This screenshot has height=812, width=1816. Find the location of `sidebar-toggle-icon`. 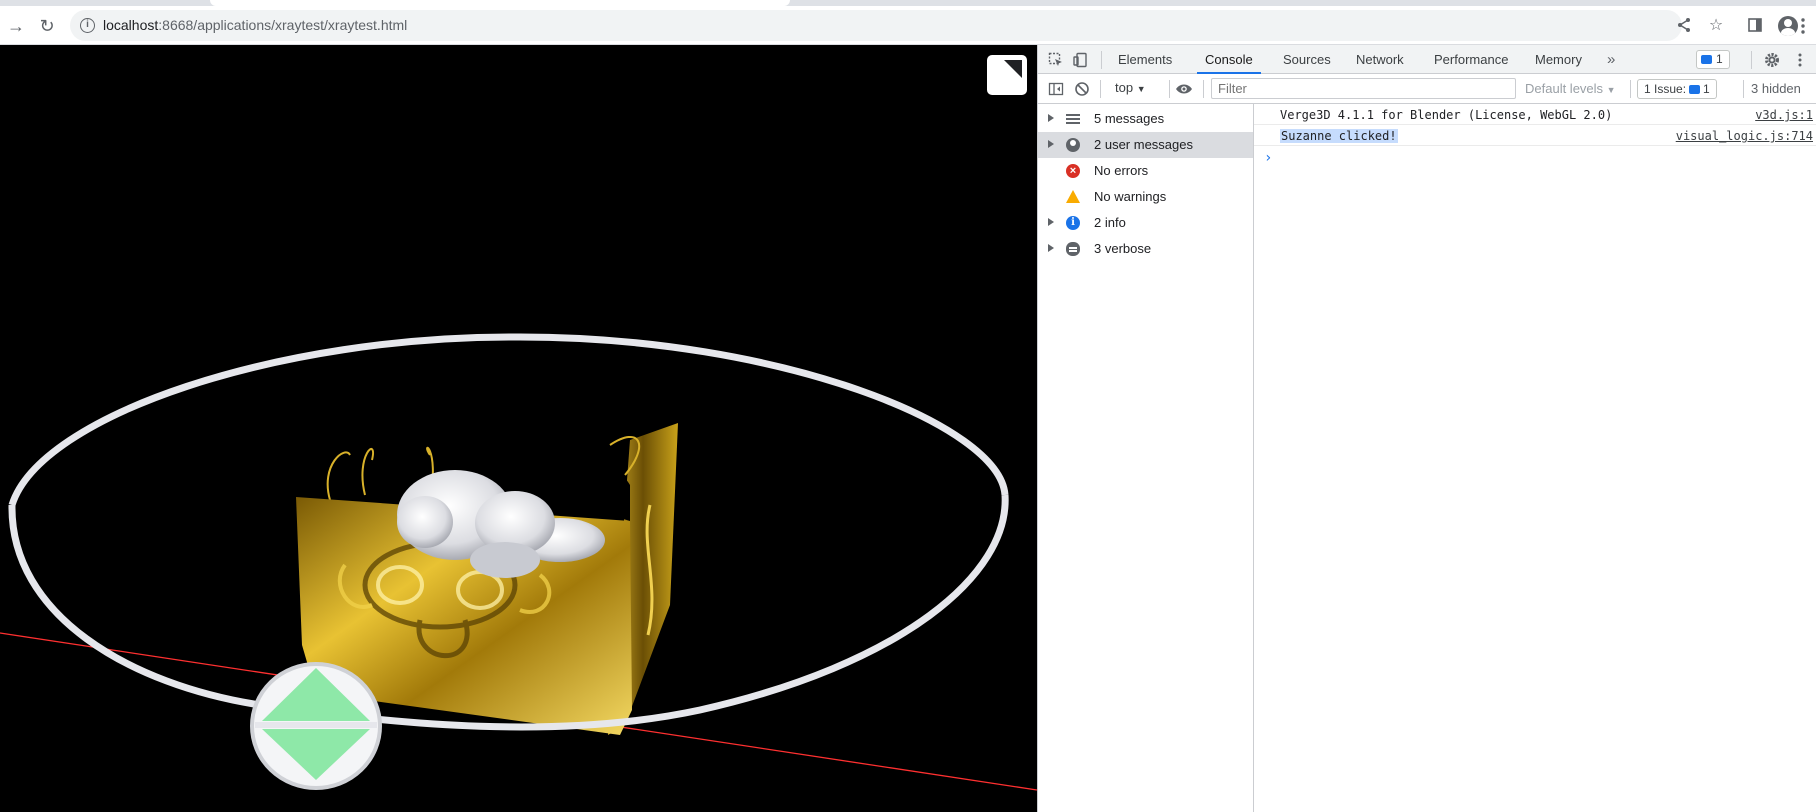

sidebar-toggle-icon is located at coordinates (1056, 89).